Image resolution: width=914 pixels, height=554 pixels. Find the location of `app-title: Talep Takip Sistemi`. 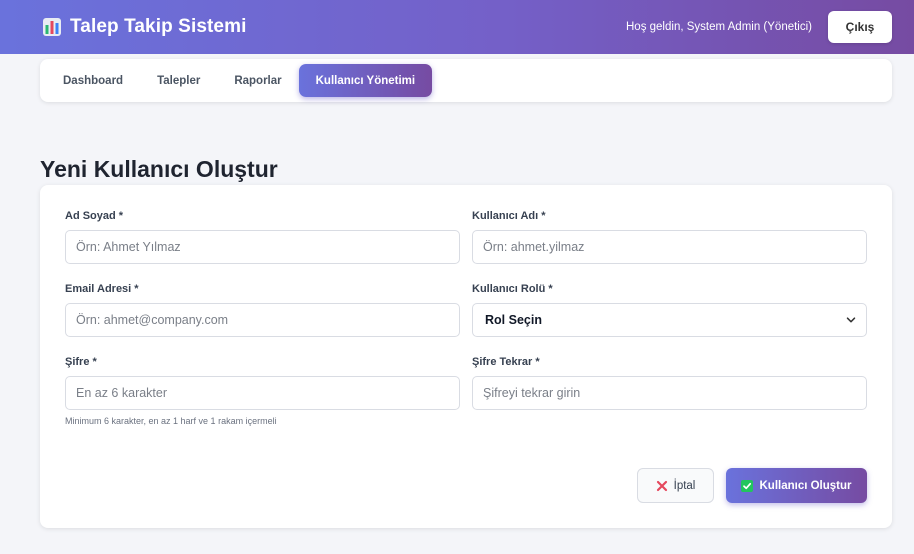

app-title: Talep Takip Sistemi is located at coordinates (158, 26).